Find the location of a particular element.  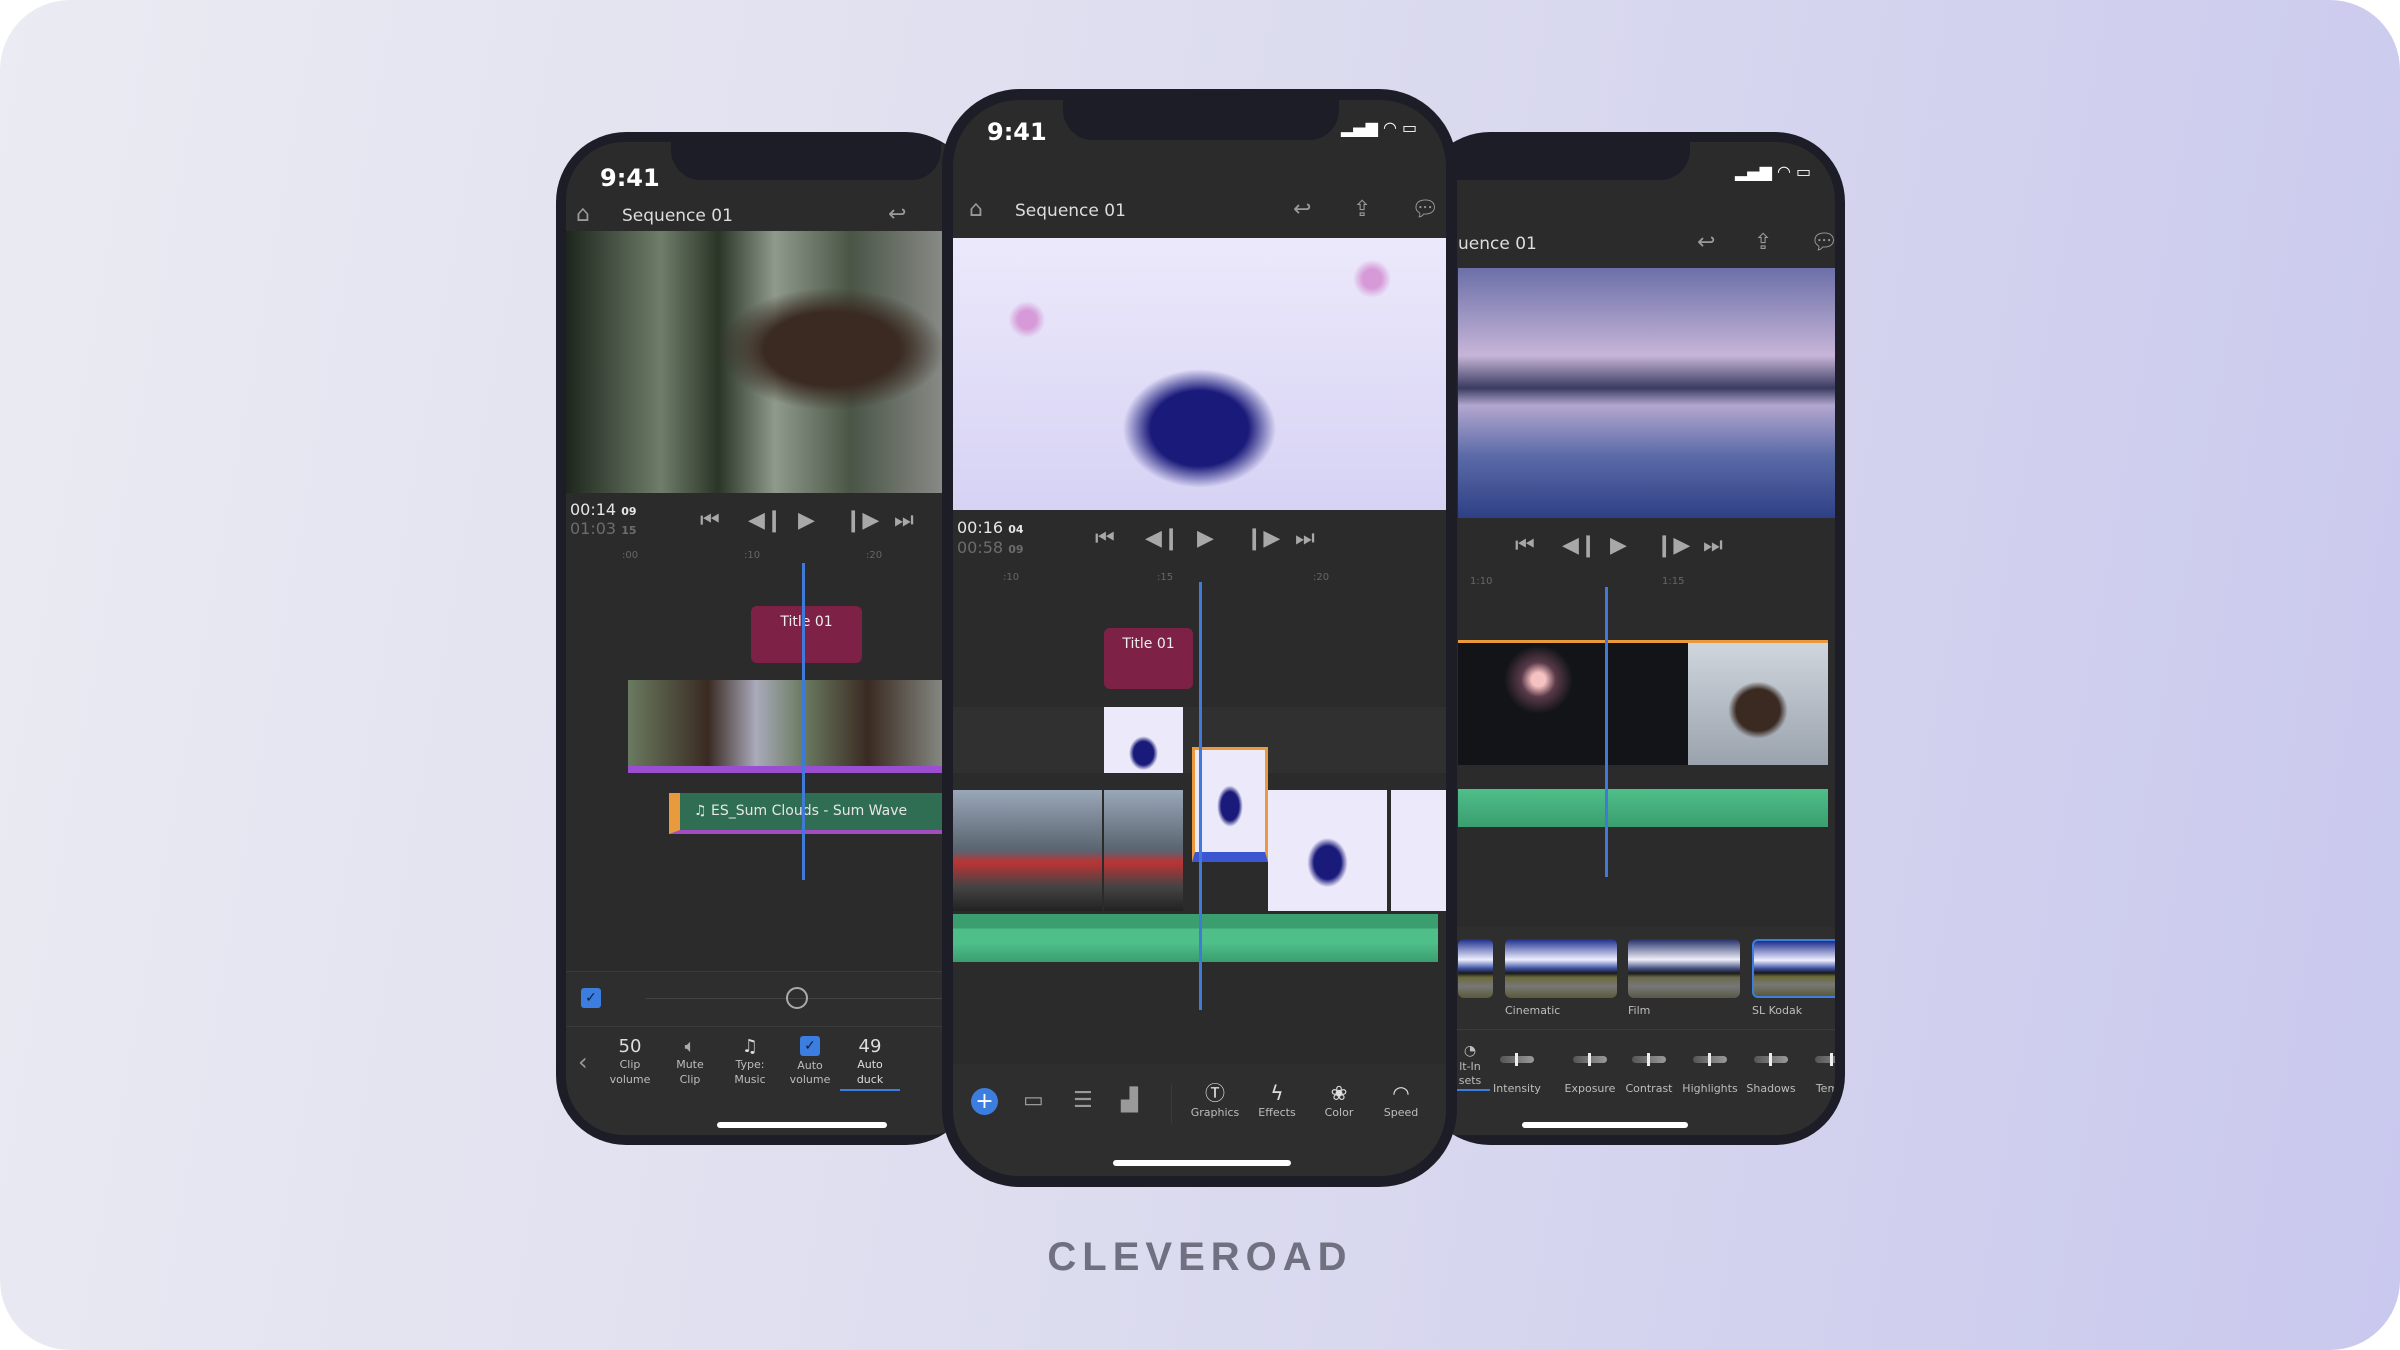

speaker-icon: 🔈︎ is located at coordinates (690, 1046).